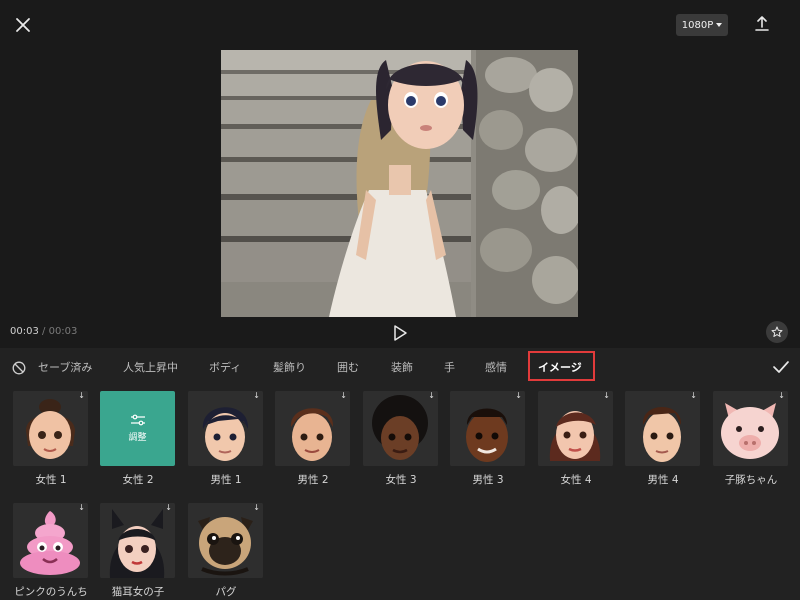 The image size is (800, 600). Describe the element at coordinates (781, 367) in the screenshot. I see `check-icon` at that location.